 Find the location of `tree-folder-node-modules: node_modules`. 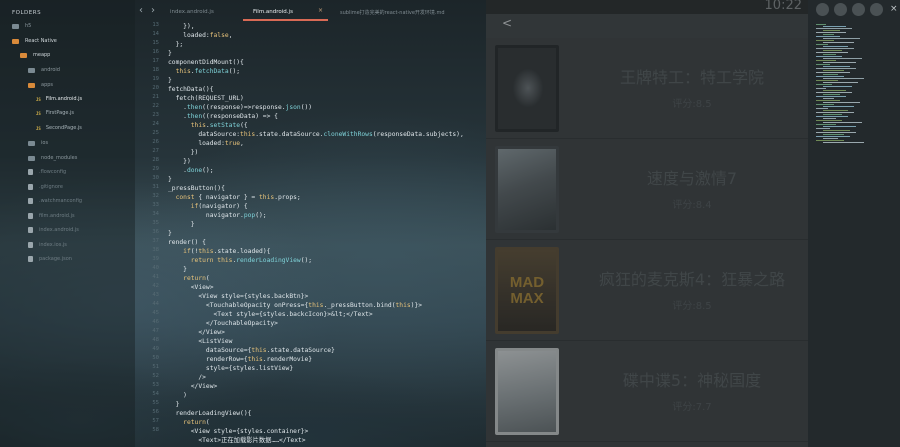

tree-folder-node-modules: node_modules is located at coordinates (52, 158).